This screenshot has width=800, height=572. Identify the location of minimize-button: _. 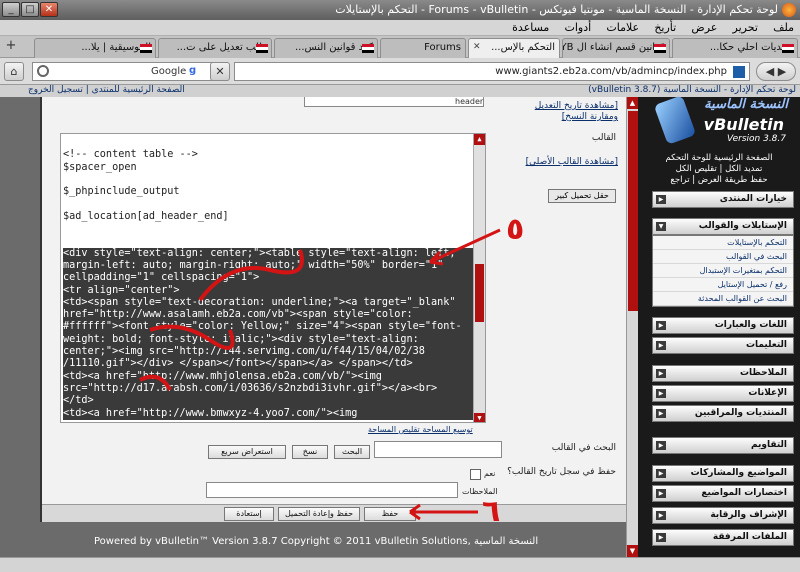
(11, 9).